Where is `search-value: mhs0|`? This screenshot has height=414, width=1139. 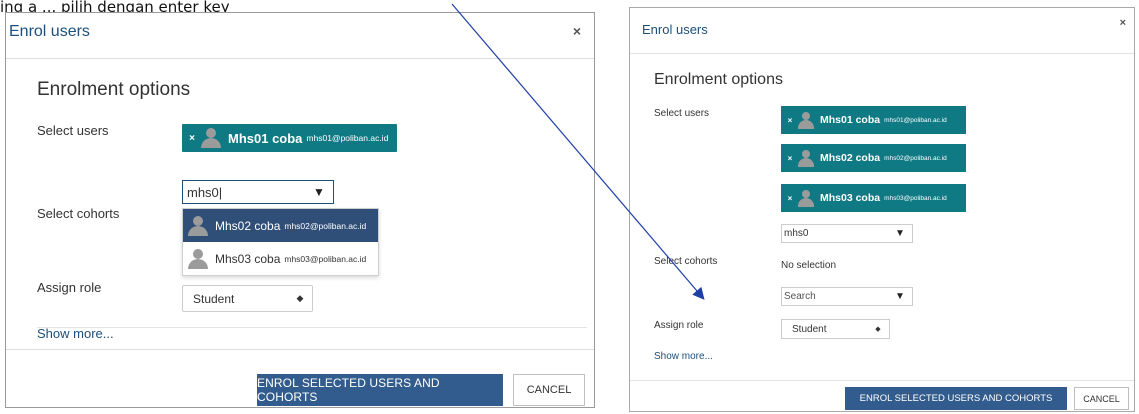 search-value: mhs0| is located at coordinates (205, 192).